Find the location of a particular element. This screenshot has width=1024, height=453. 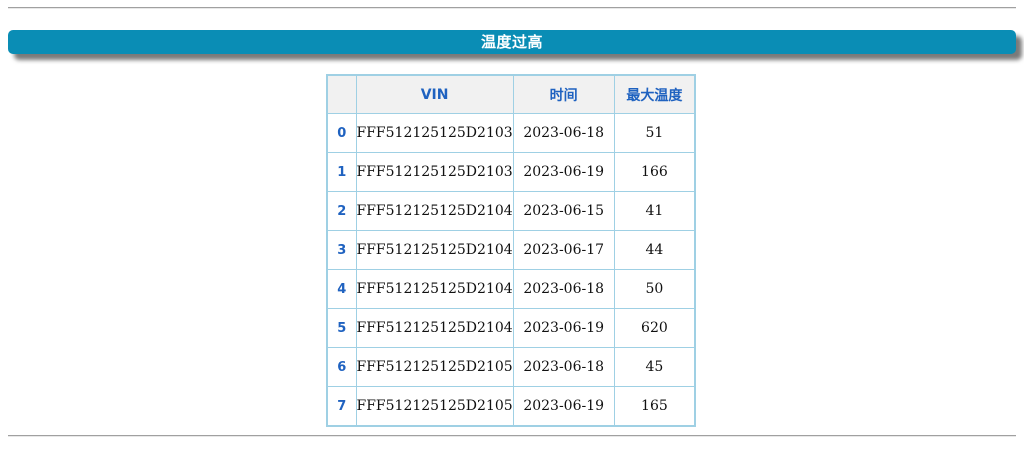

table-header-row: VIN 时间 最大温度 is located at coordinates (511, 94).